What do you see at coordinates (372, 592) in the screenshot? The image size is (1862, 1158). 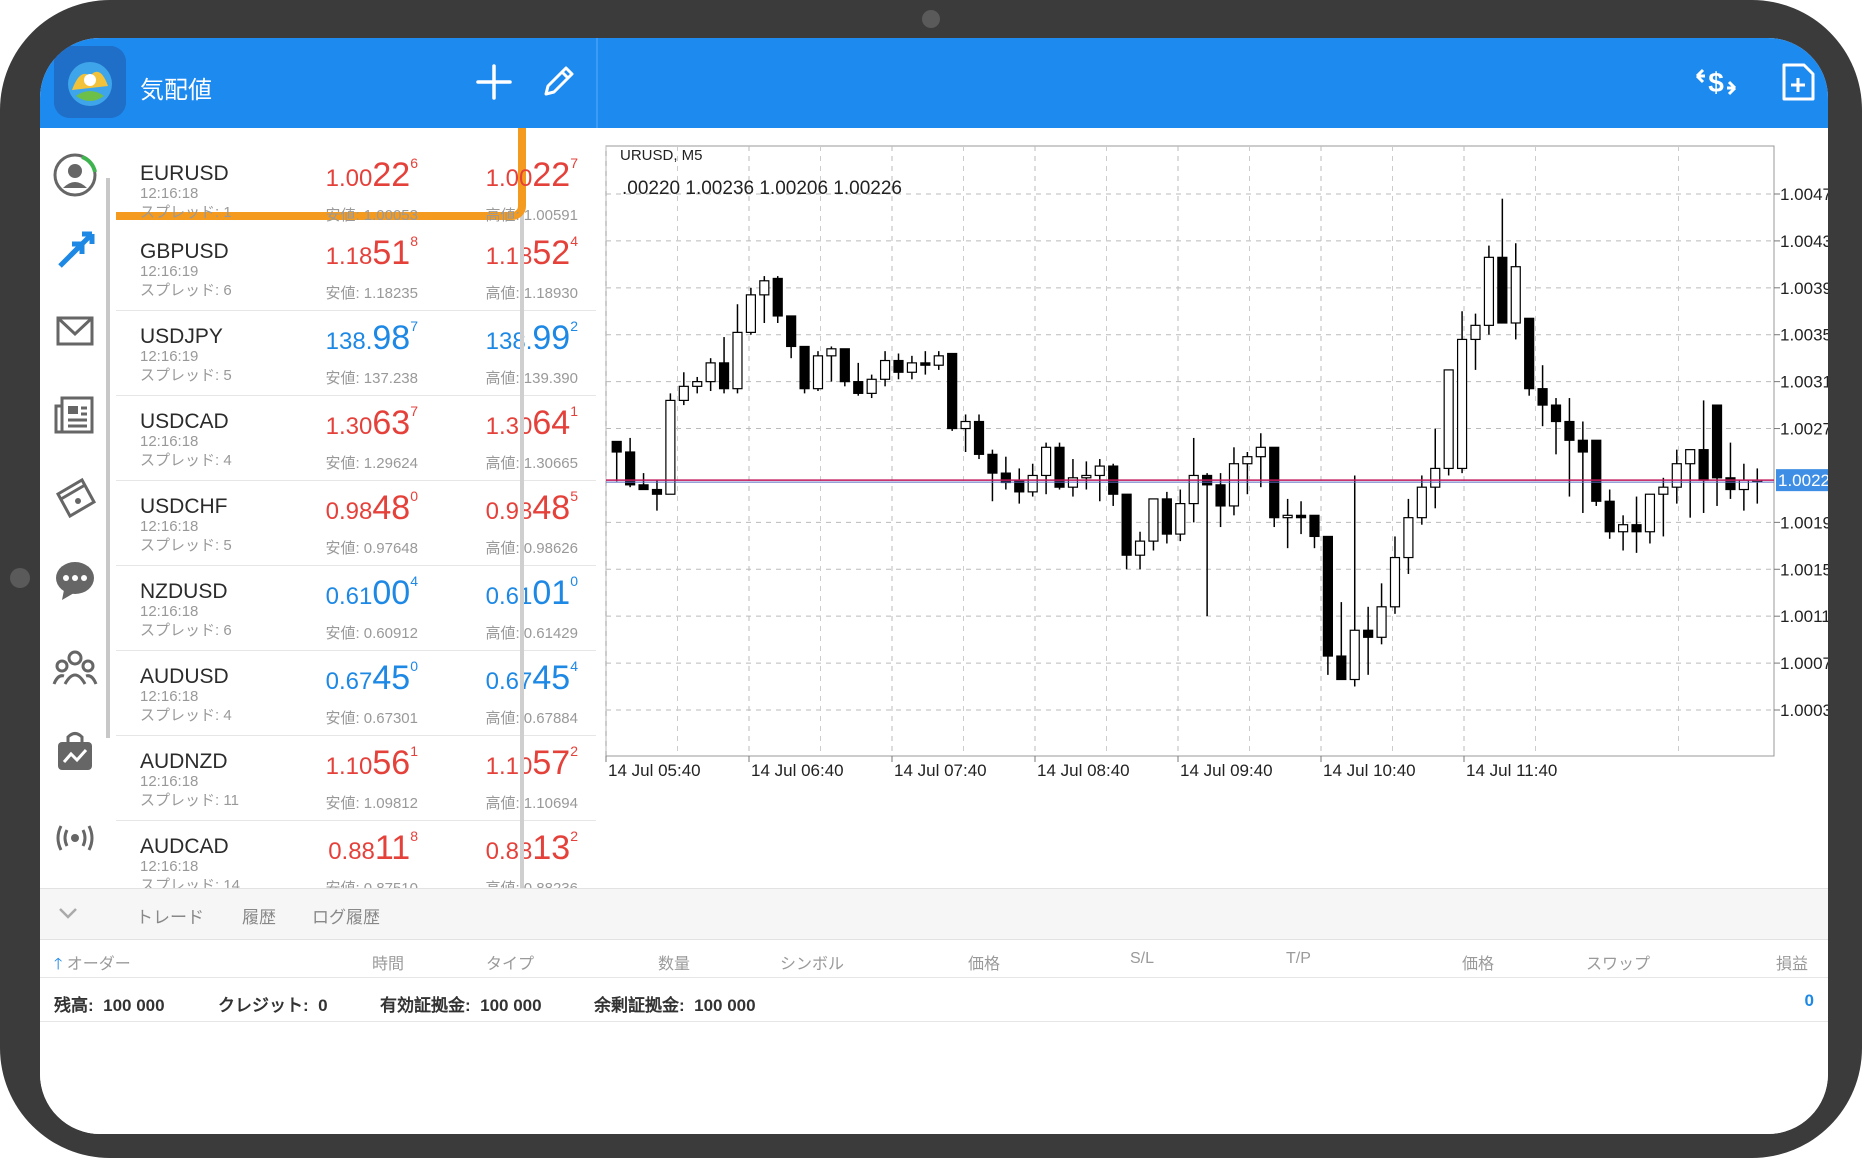 I see `bid-price: 0.61004` at bounding box center [372, 592].